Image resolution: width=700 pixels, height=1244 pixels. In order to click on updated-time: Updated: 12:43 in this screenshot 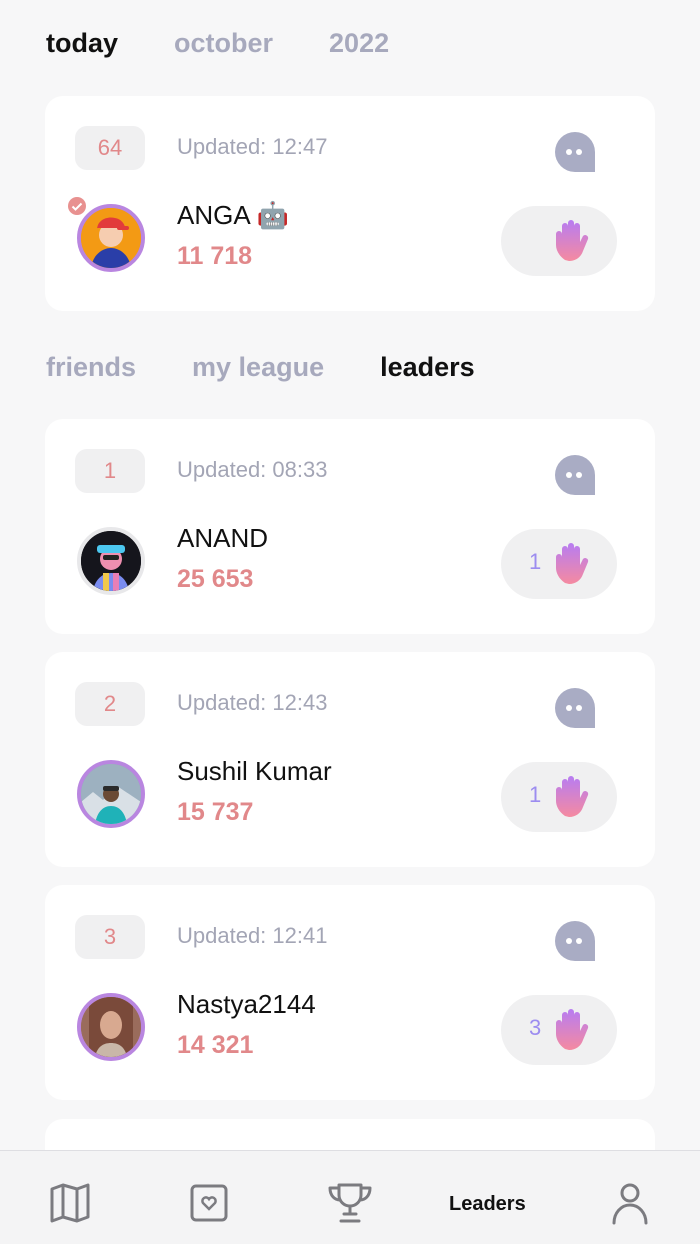, I will do `click(252, 702)`.